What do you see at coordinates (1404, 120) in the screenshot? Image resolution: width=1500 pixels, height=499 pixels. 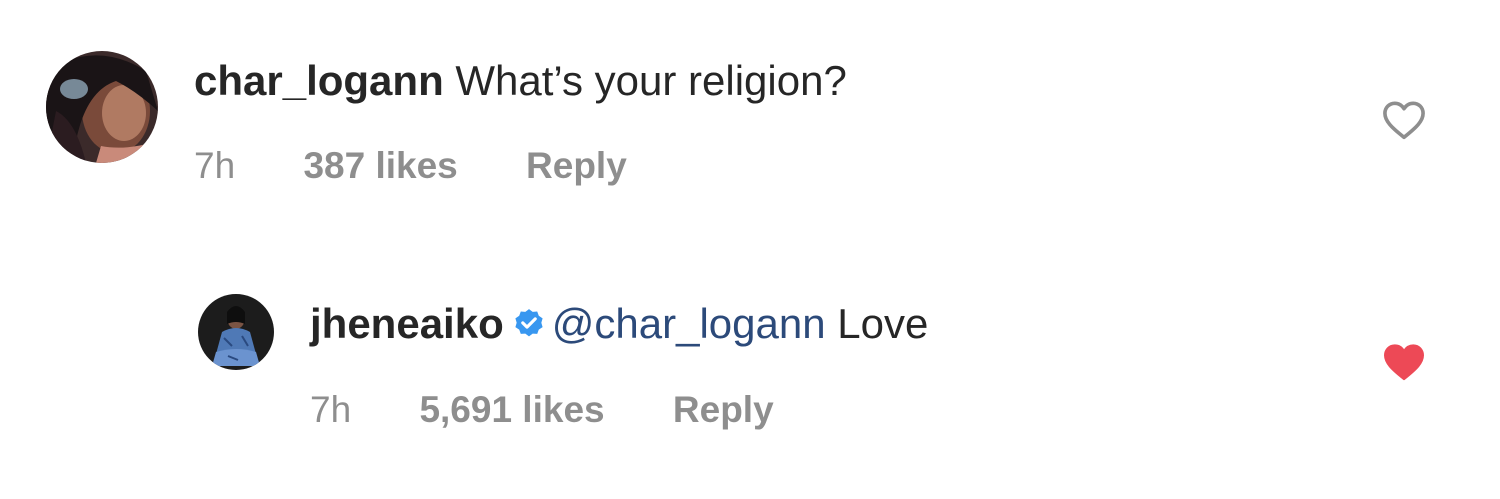 I see `heart-outline-icon` at bounding box center [1404, 120].